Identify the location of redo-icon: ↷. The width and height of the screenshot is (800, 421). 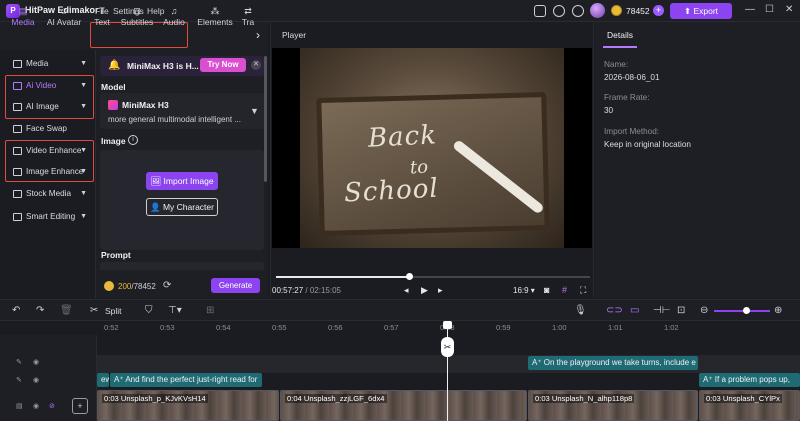
(40, 310).